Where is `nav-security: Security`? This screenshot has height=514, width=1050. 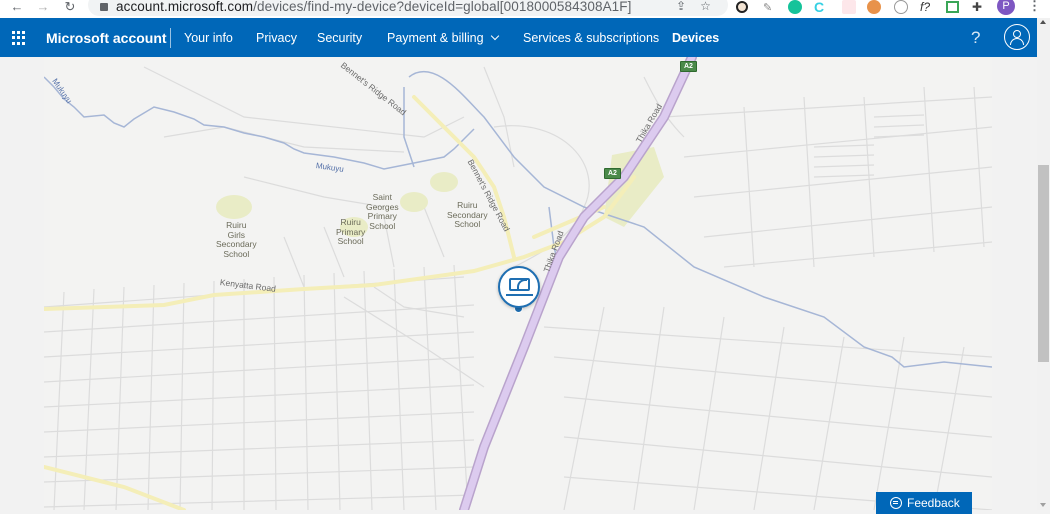
nav-security: Security is located at coordinates (339, 38).